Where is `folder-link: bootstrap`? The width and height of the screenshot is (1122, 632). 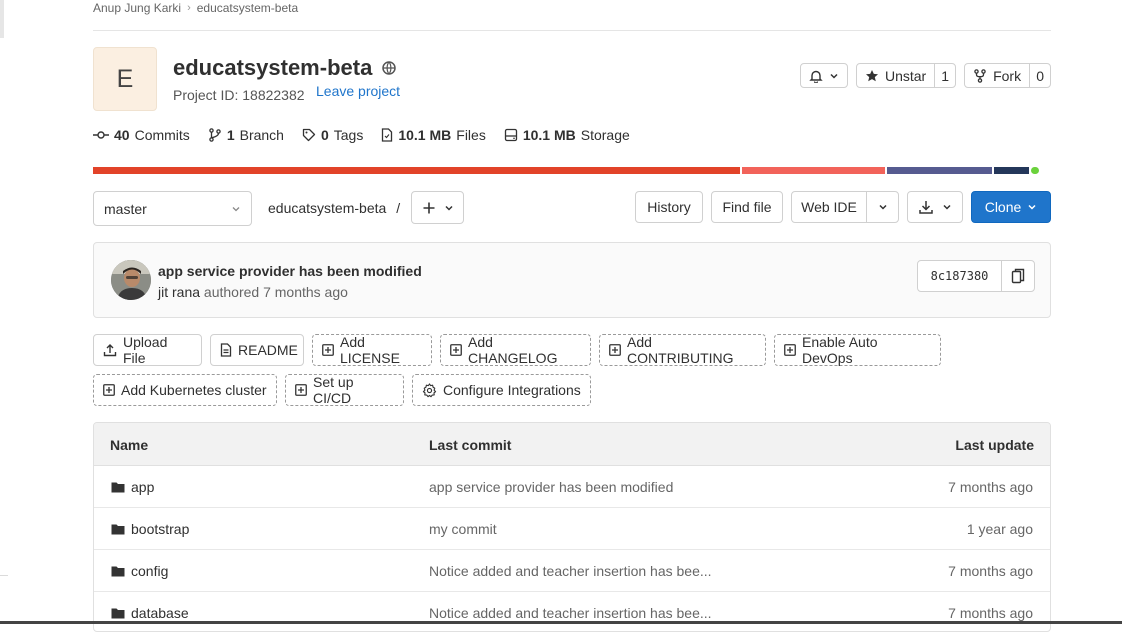
folder-link: bootstrap is located at coordinates (150, 529).